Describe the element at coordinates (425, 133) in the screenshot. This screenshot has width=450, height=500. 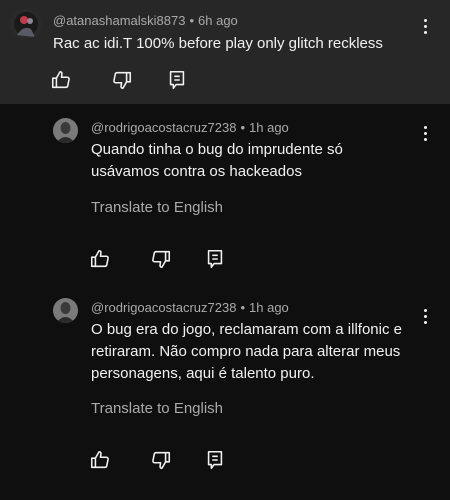
I see `more-vertical-icon` at that location.